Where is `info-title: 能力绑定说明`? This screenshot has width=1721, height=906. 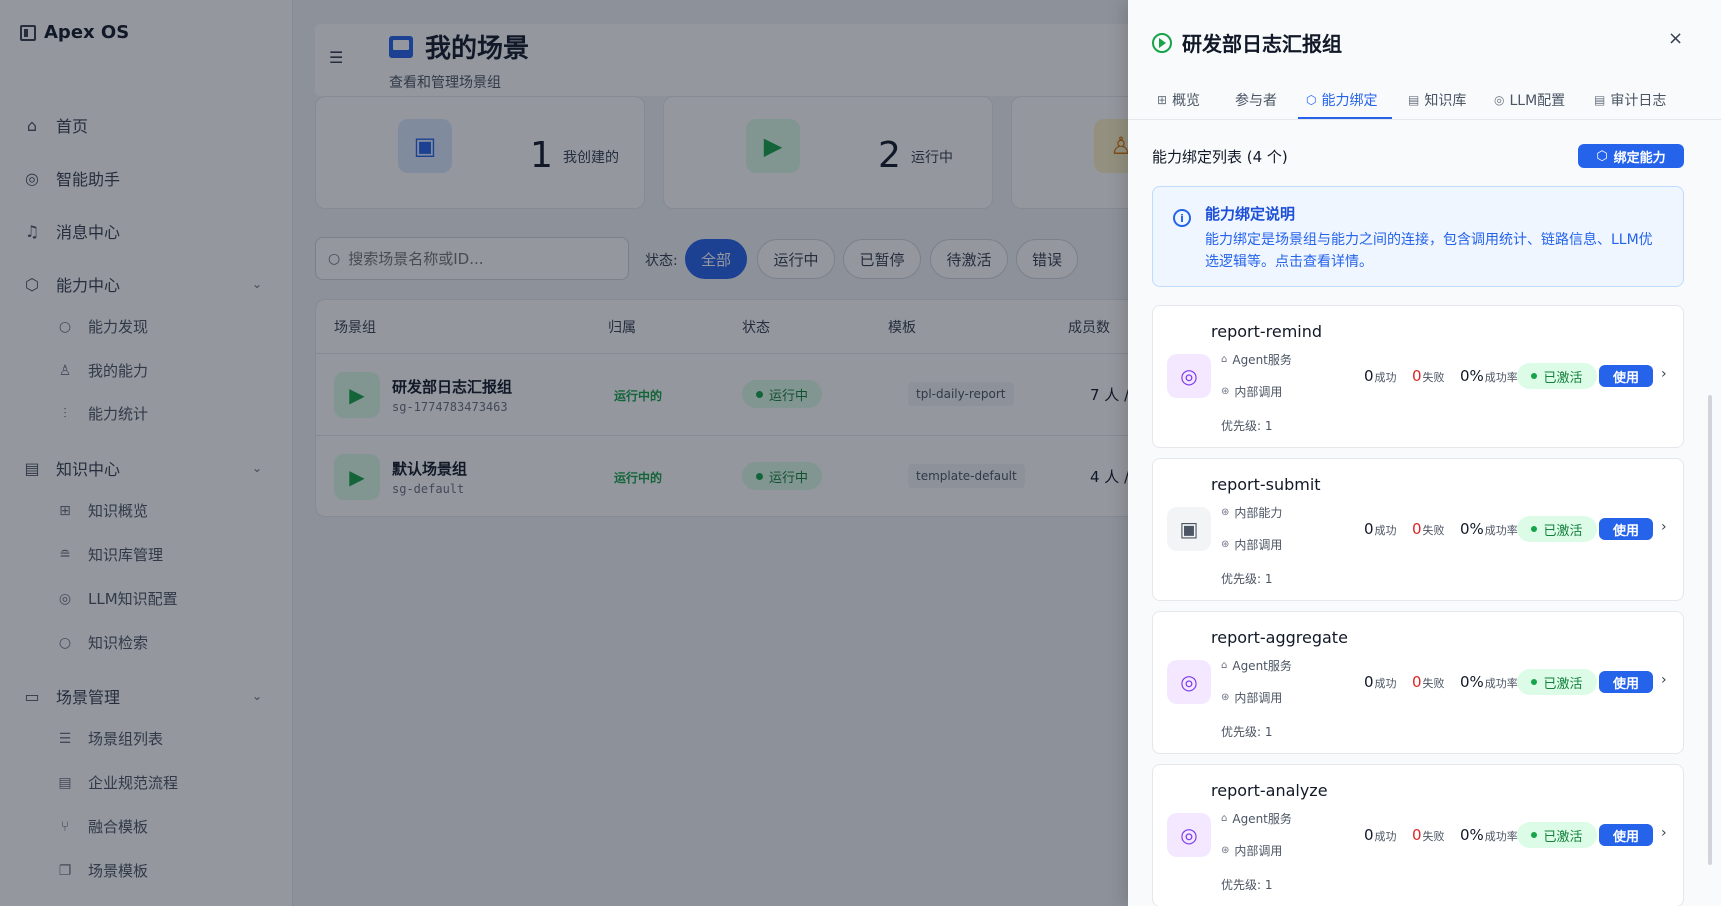
info-title: 能力绑定说明 is located at coordinates (1250, 214).